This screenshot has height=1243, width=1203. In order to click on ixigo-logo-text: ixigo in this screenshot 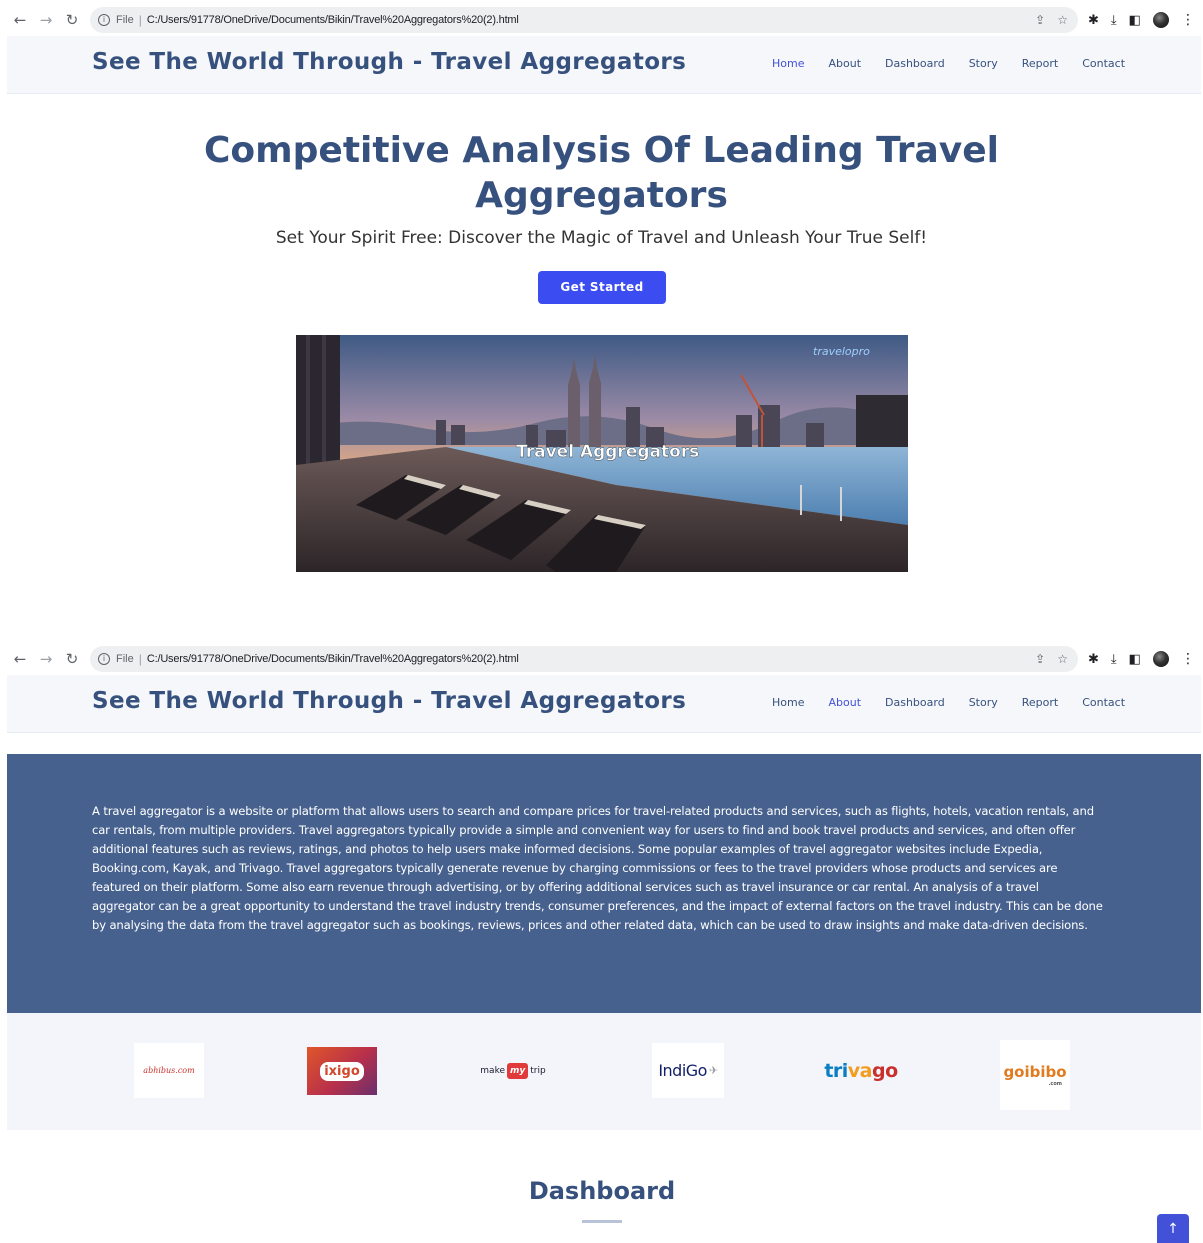, I will do `click(342, 1071)`.